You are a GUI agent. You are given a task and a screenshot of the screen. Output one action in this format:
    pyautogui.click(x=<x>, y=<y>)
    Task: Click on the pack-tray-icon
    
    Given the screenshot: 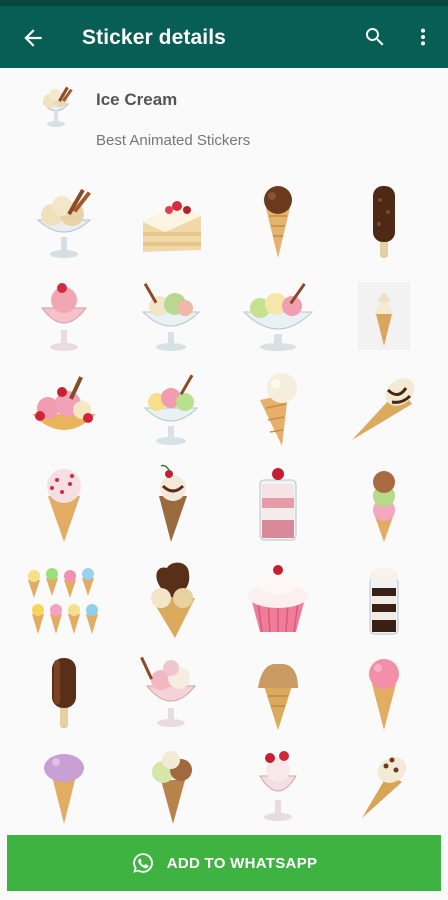 What is the action you would take?
    pyautogui.click(x=57, y=106)
    